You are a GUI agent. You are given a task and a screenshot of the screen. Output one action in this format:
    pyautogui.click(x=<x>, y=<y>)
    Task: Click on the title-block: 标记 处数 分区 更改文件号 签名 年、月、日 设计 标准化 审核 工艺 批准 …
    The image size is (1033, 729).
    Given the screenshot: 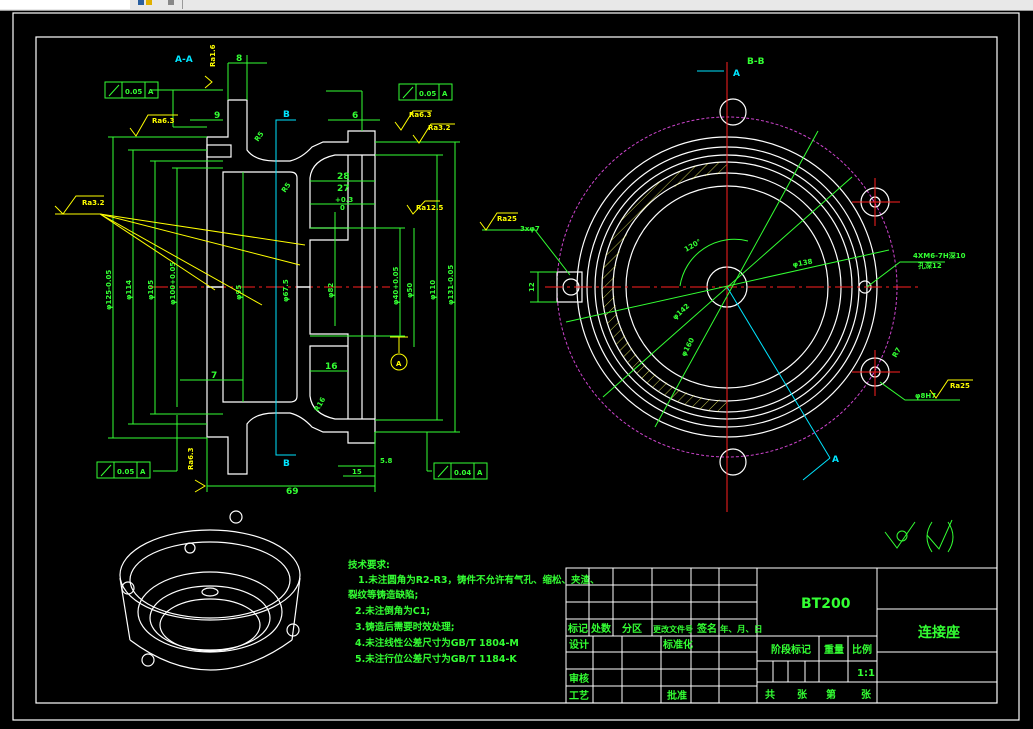 What is the action you would take?
    pyautogui.click(x=781, y=635)
    